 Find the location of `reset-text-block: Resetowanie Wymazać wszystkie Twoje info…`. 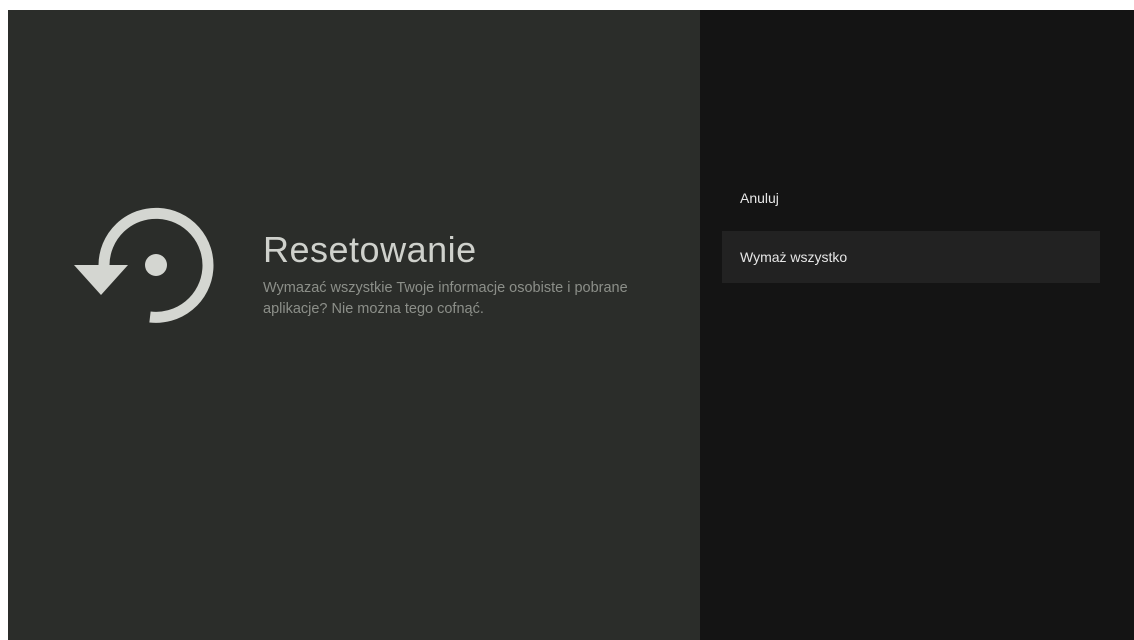

reset-text-block: Resetowanie Wymazać wszystkie Twoje info… is located at coordinates (473, 274).